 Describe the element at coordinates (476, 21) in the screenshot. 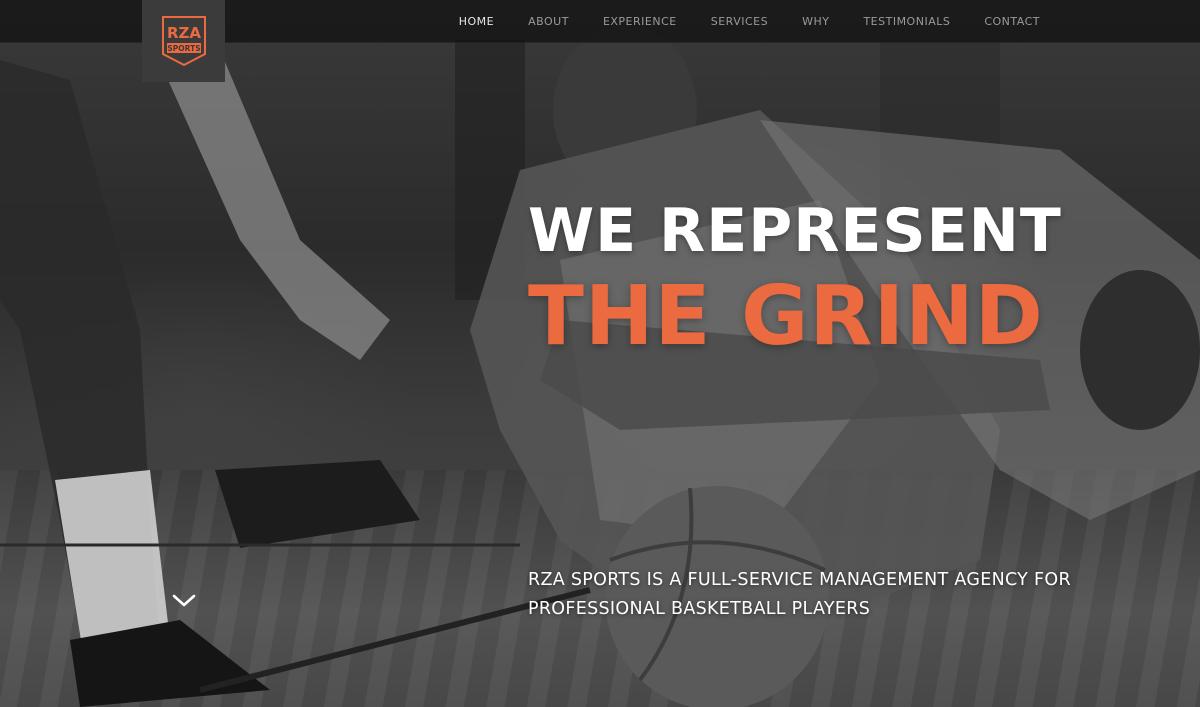

I see `nav-home: HOME` at that location.